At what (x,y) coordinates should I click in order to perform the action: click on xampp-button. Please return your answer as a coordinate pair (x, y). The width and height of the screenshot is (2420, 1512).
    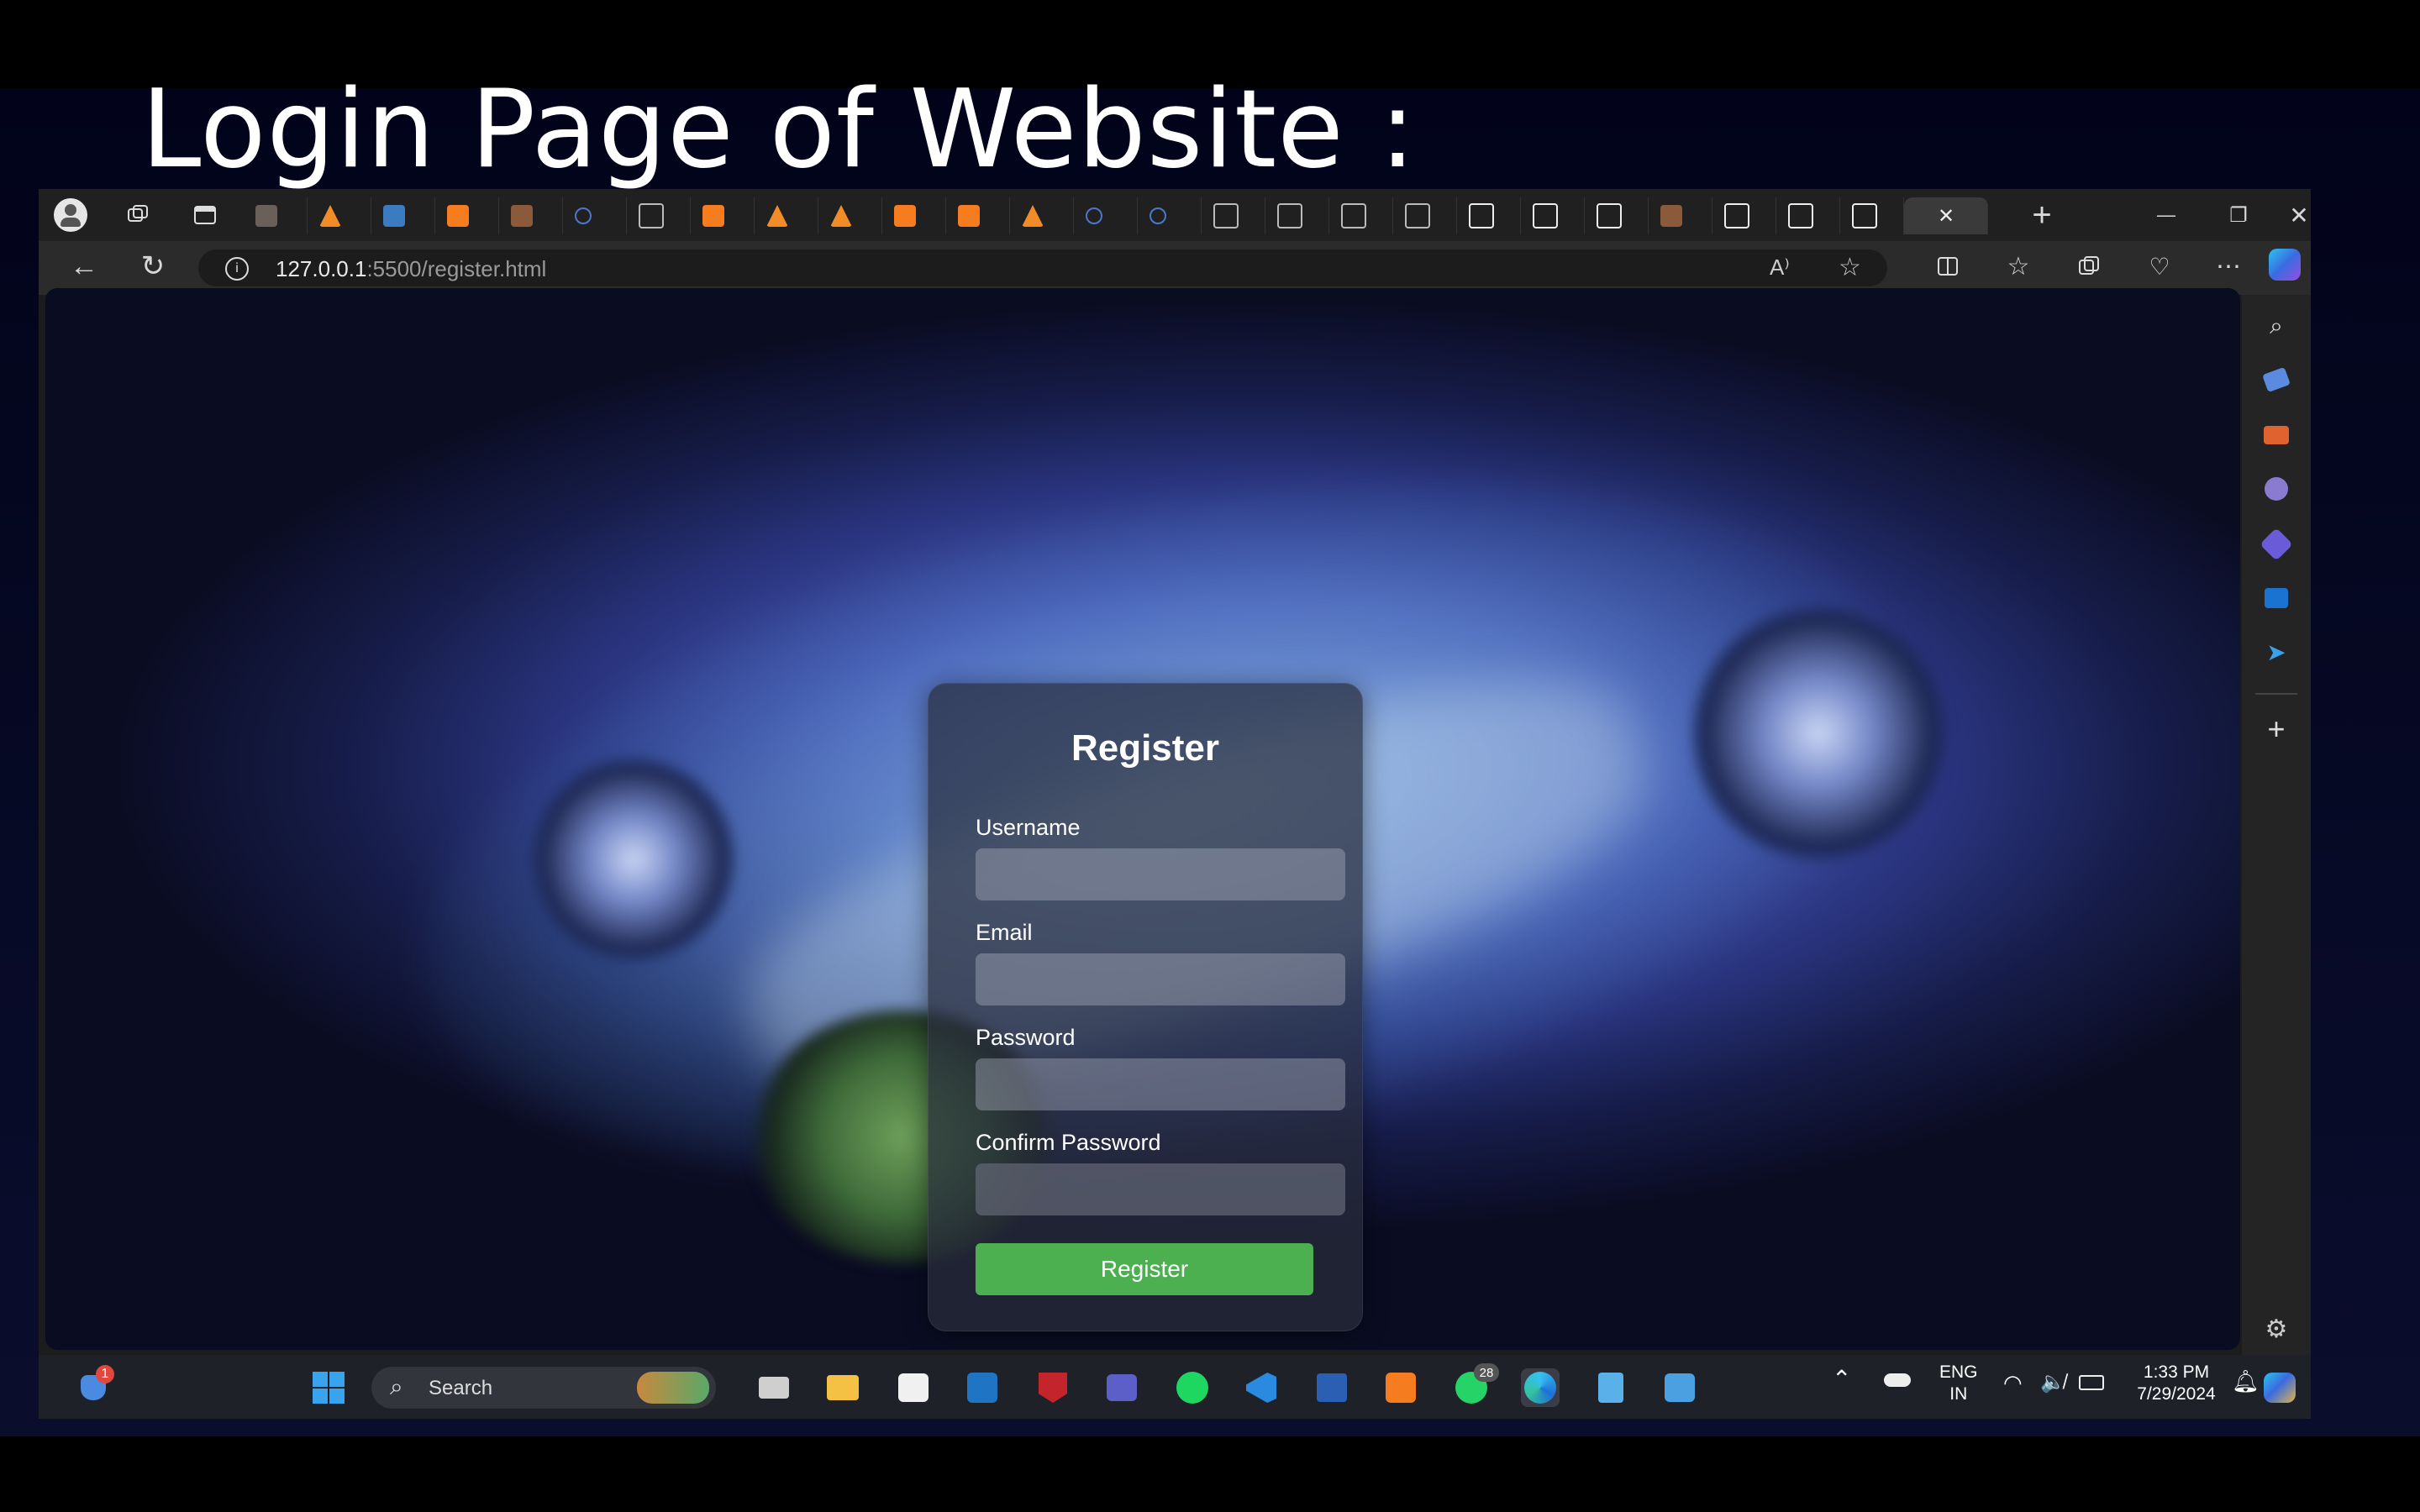
    Looking at the image, I should click on (1401, 1387).